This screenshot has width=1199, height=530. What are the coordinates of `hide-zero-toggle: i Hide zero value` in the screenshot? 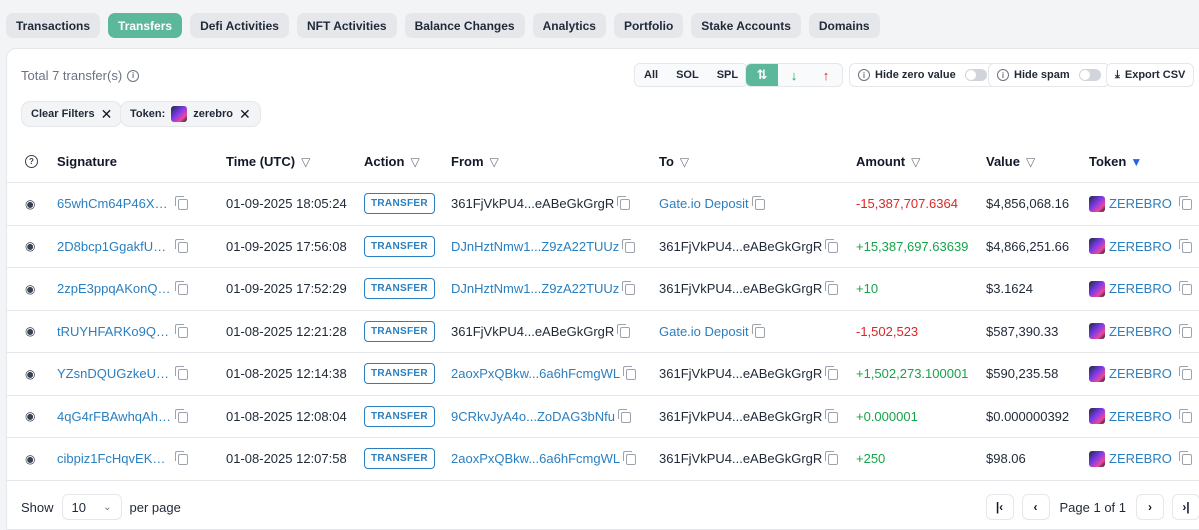 It's located at (922, 75).